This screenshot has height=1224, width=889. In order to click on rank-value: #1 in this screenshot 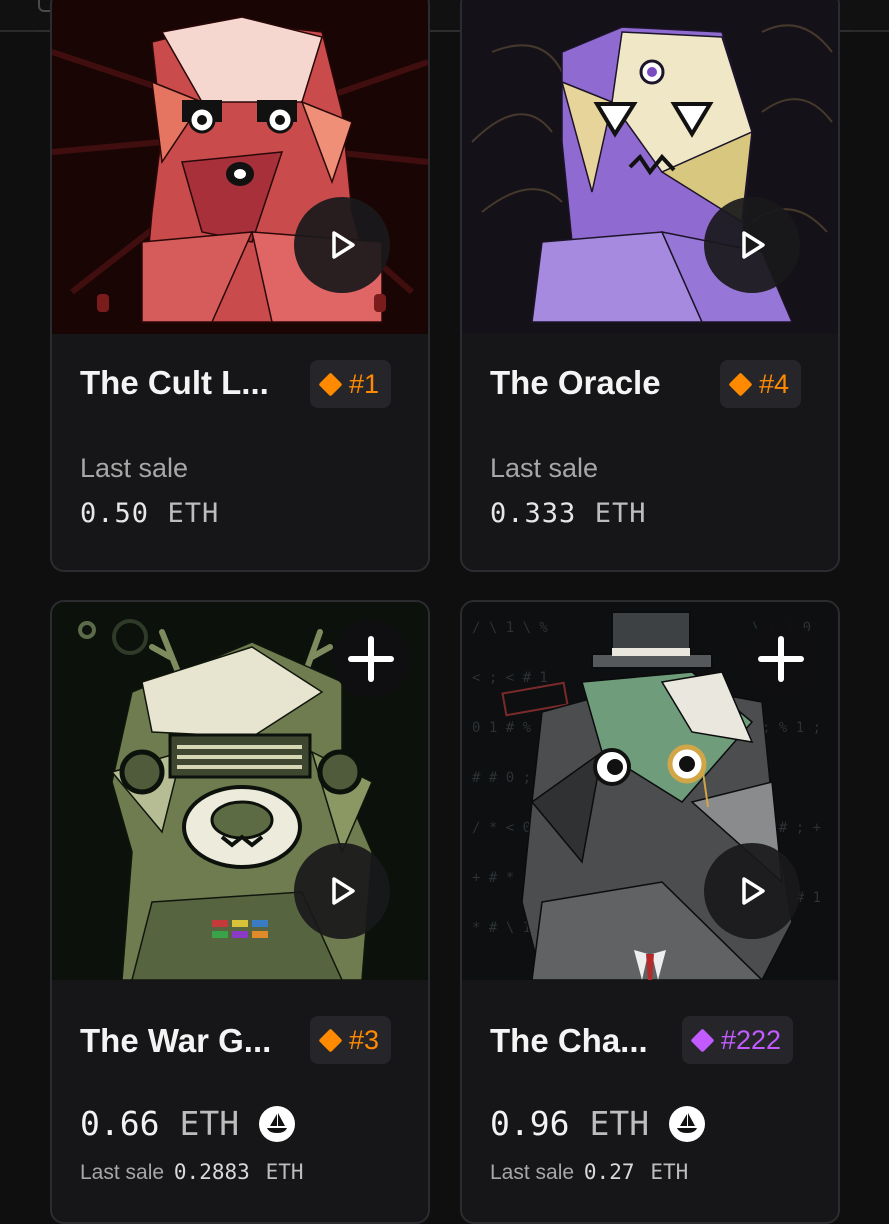, I will do `click(364, 383)`.